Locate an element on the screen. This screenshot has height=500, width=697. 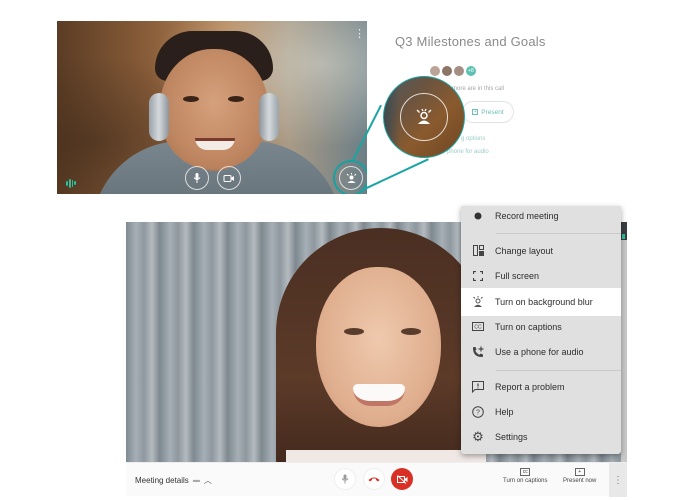
present-now-button: + Present now is located at coordinates (579, 476).